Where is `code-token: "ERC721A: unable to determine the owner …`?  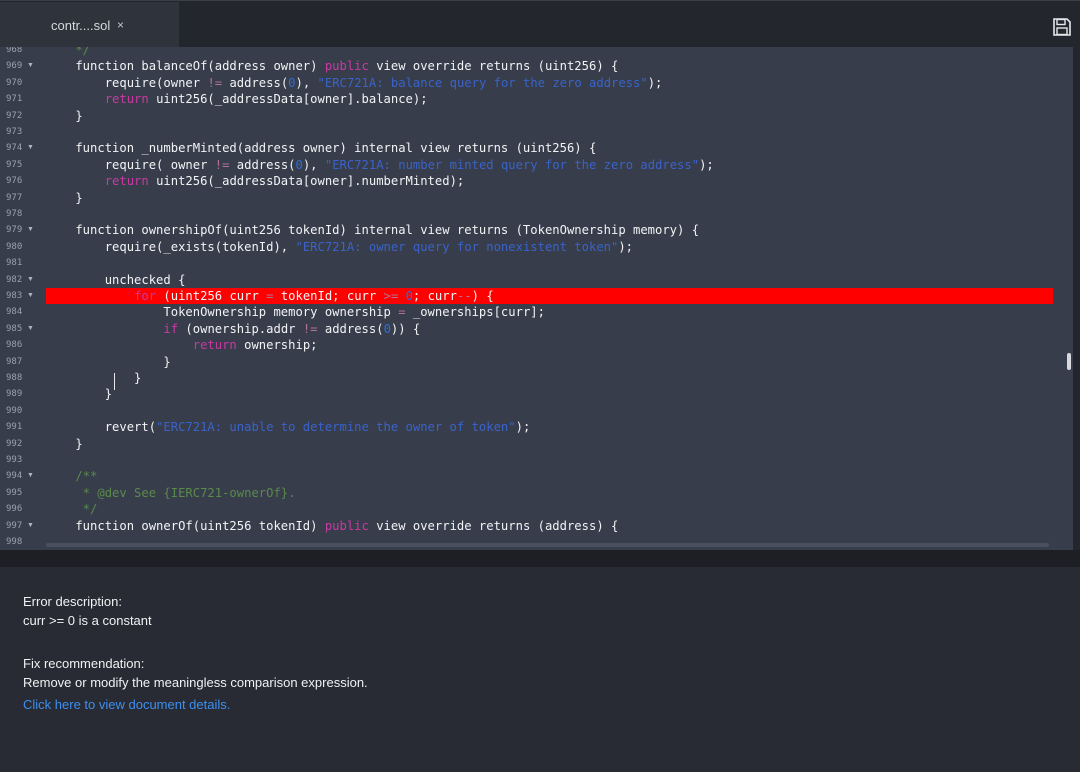 code-token: "ERC721A: unable to determine the owner … is located at coordinates (336, 427).